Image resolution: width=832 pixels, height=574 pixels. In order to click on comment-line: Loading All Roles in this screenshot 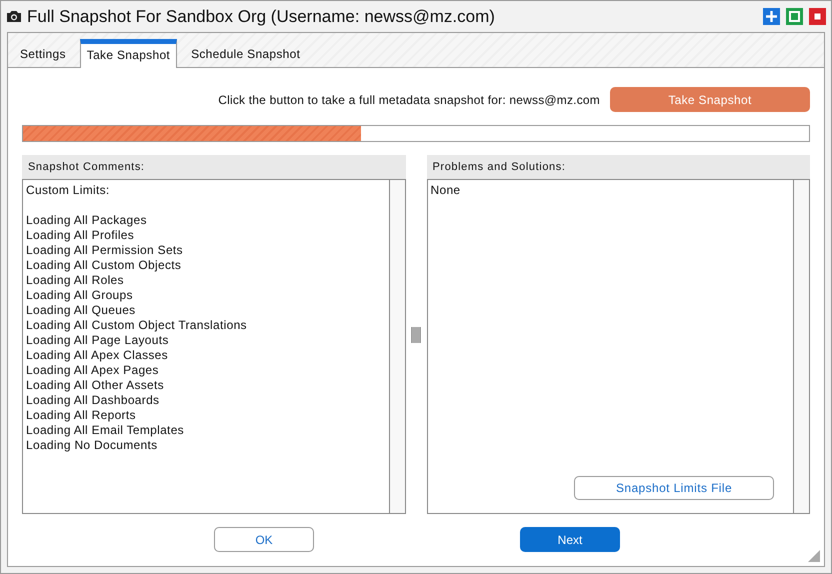, I will do `click(75, 280)`.